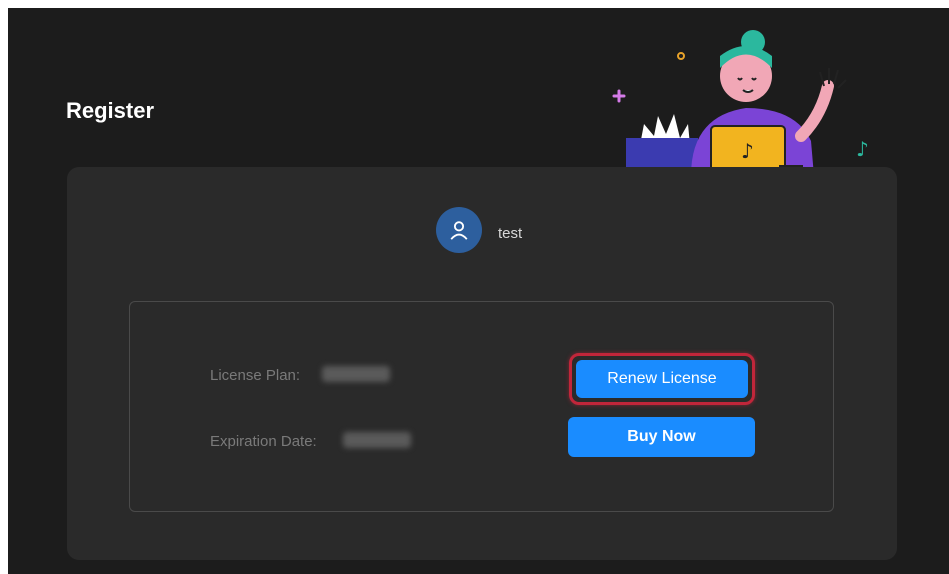  Describe the element at coordinates (510, 233) in the screenshot. I see `username: test` at that location.